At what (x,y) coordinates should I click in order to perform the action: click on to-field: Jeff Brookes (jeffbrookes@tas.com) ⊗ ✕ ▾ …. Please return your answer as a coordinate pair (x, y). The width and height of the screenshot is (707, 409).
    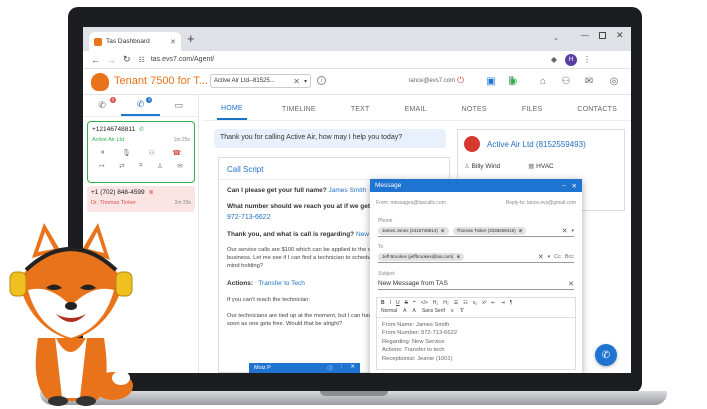
    Looking at the image, I should click on (476, 257).